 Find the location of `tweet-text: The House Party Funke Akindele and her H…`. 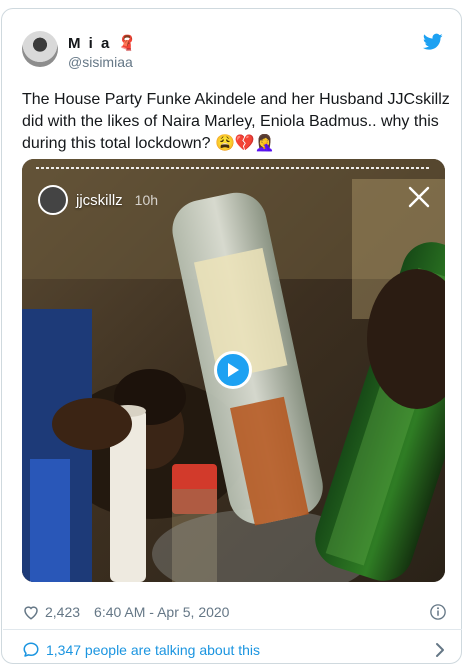

tweet-text: The House Party Funke Akindele and her H… is located at coordinates (236, 121).